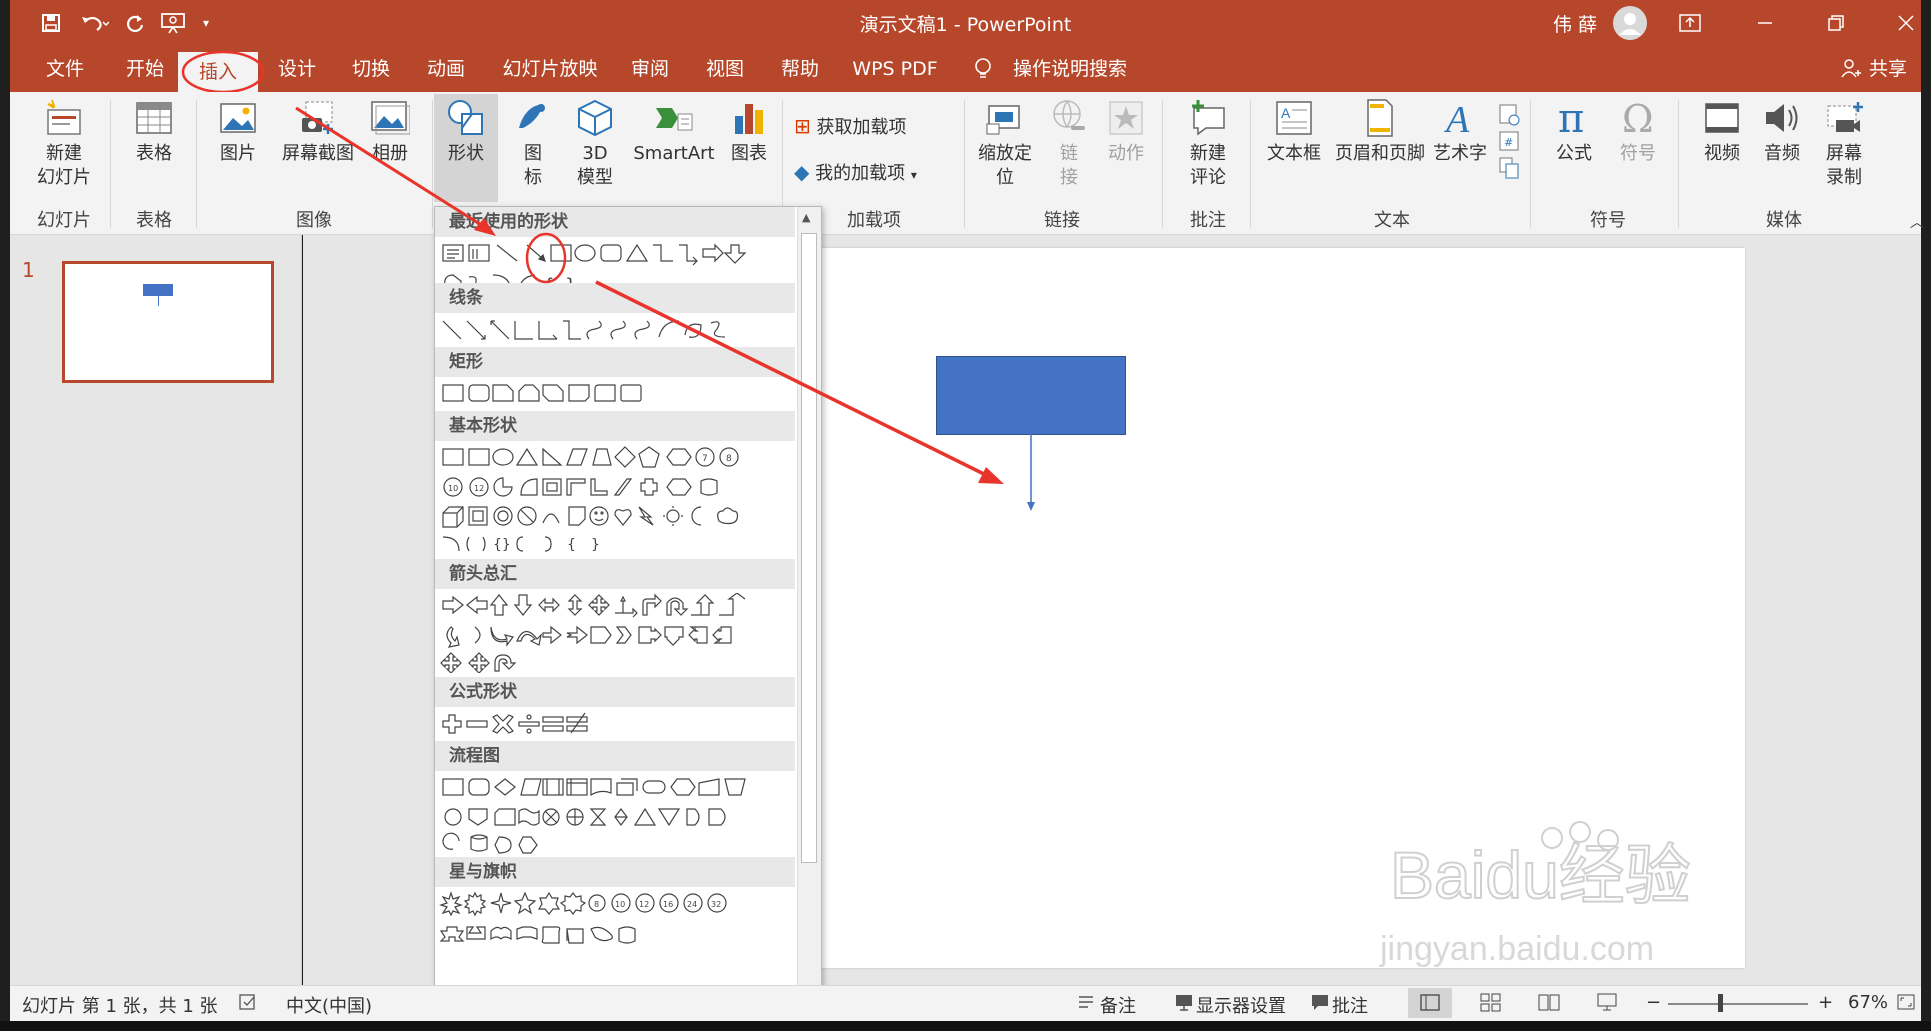 The height and width of the screenshot is (1031, 1931). Describe the element at coordinates (1574, 132) in the screenshot. I see `equation-button: π 公式` at that location.